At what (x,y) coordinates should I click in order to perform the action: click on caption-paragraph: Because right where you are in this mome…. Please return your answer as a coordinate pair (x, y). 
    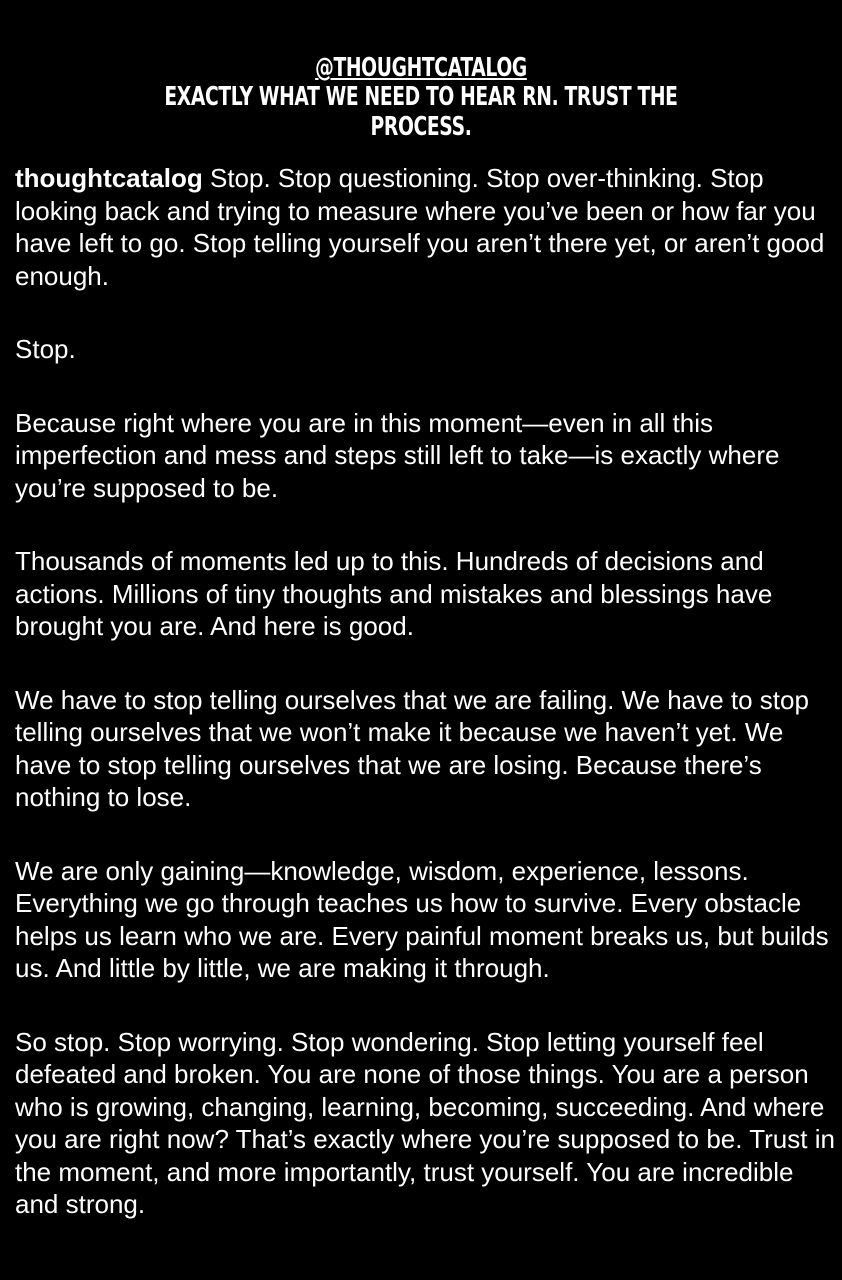
    Looking at the image, I should click on (397, 455).